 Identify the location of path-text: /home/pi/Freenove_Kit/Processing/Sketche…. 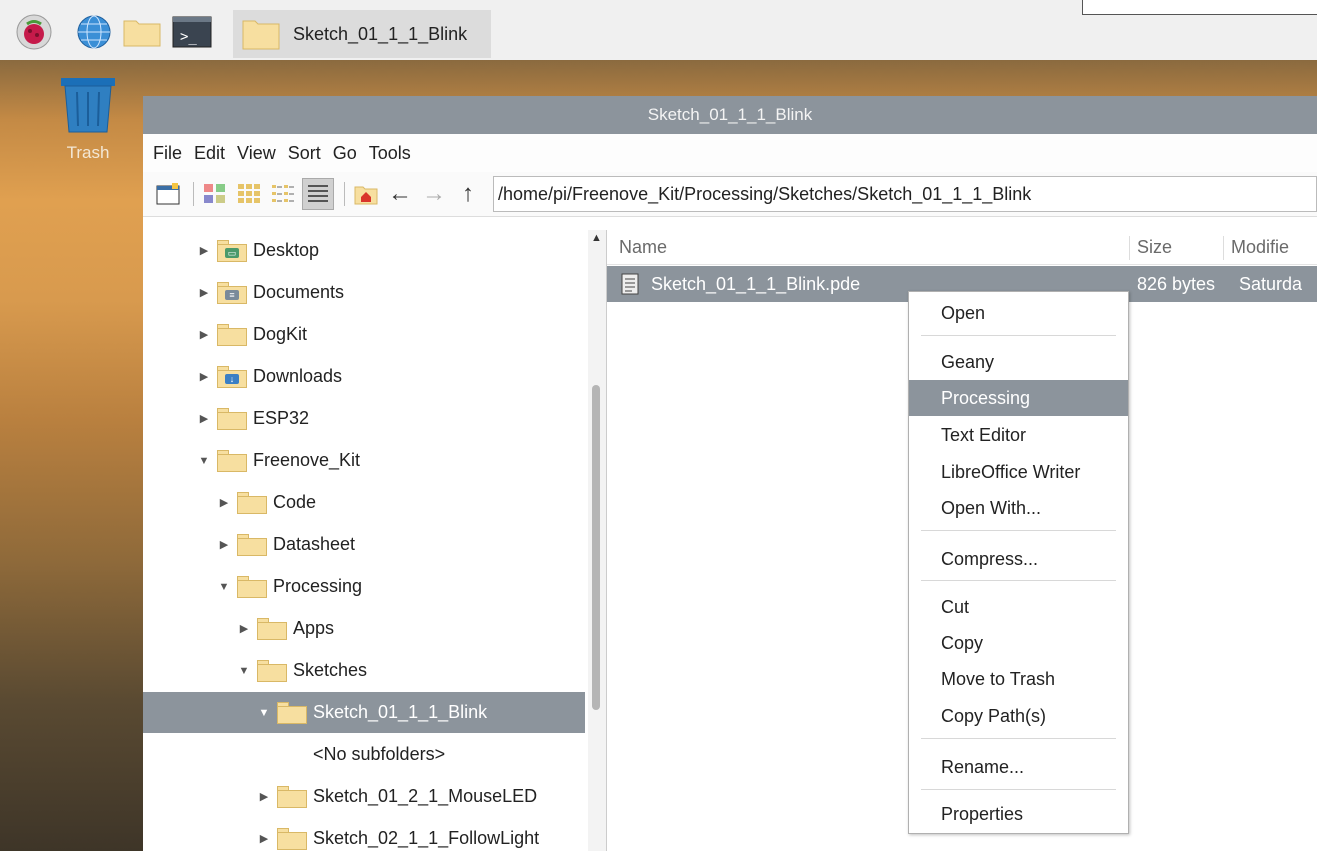
(765, 193).